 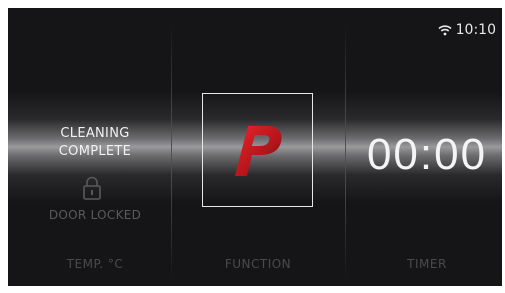 I want to click on clock-time: 10:10, so click(x=475, y=30).